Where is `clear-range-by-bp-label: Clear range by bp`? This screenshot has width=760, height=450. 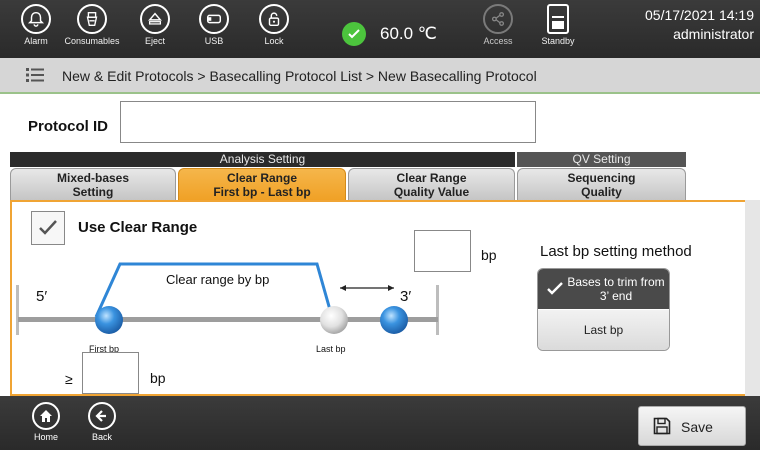
clear-range-by-bp-label: Clear range by bp is located at coordinates (217, 279).